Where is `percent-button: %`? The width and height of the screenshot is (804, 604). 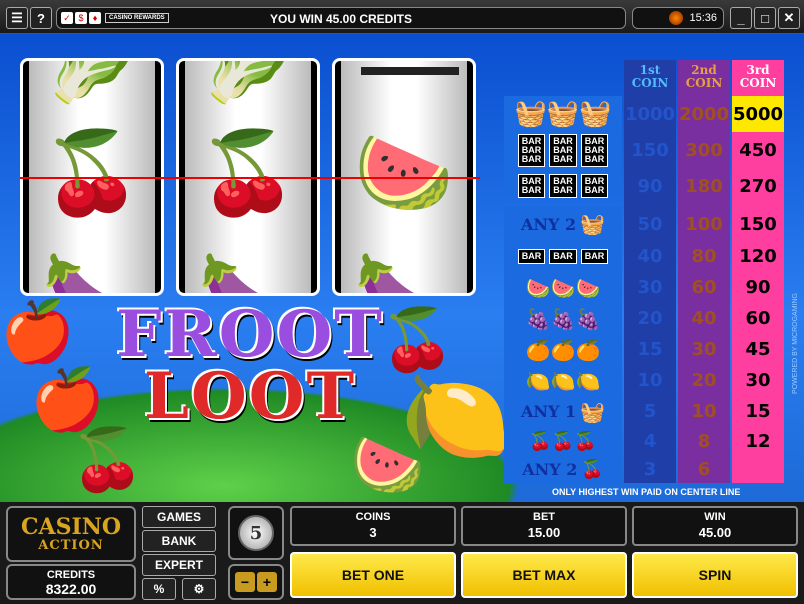
percent-button: % is located at coordinates (159, 589).